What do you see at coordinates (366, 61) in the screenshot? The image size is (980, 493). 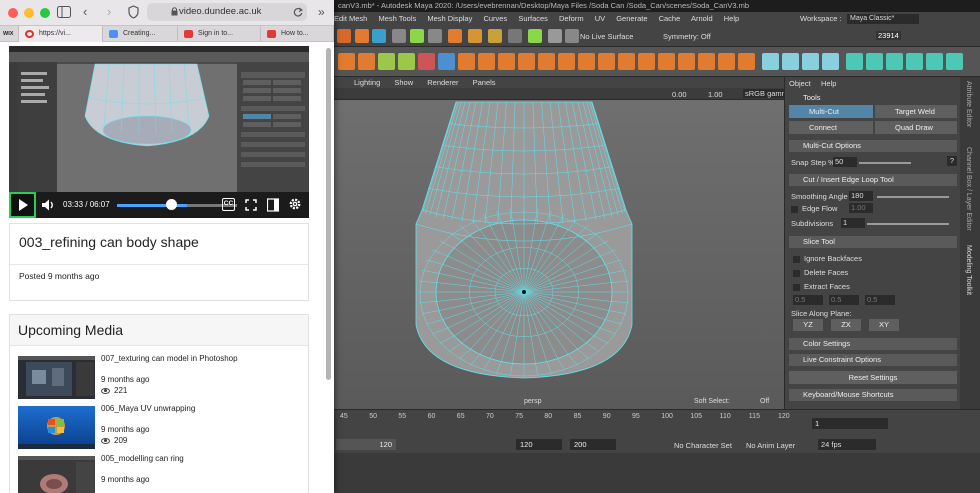 I see `shelf-svg-icon` at bounding box center [366, 61].